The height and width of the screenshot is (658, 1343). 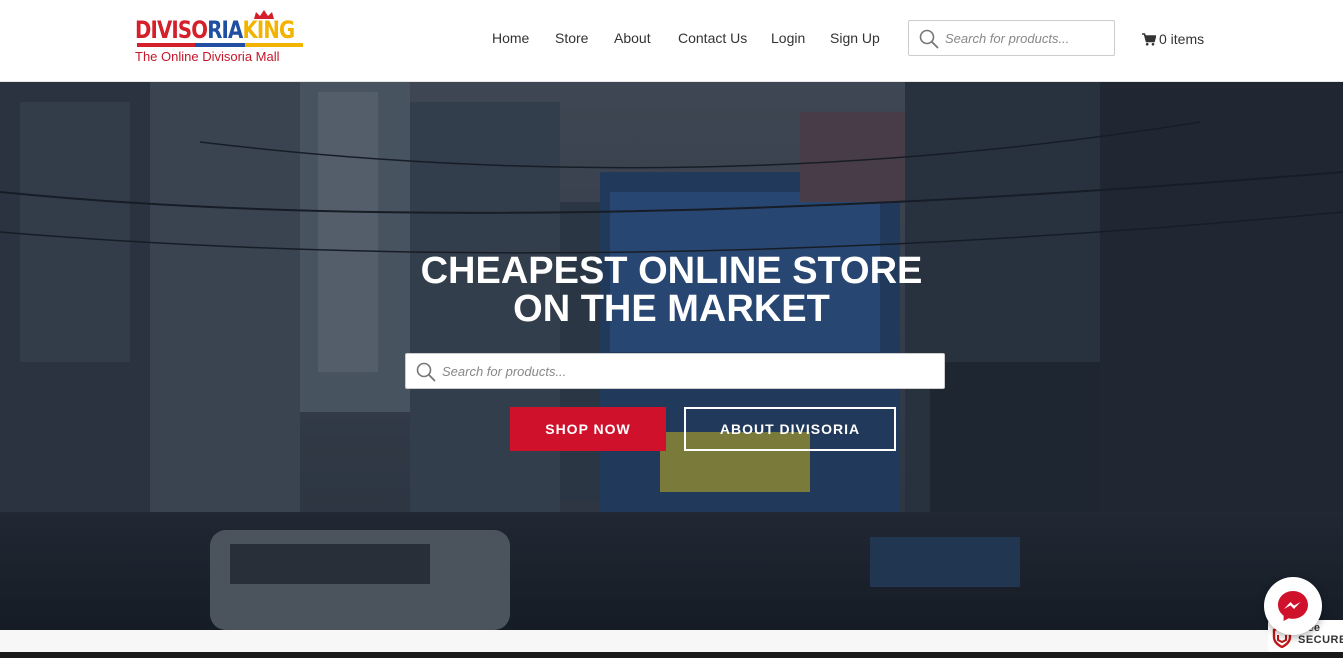 I want to click on mcafee-secure-label: SECURE, so click(x=1320, y=640).